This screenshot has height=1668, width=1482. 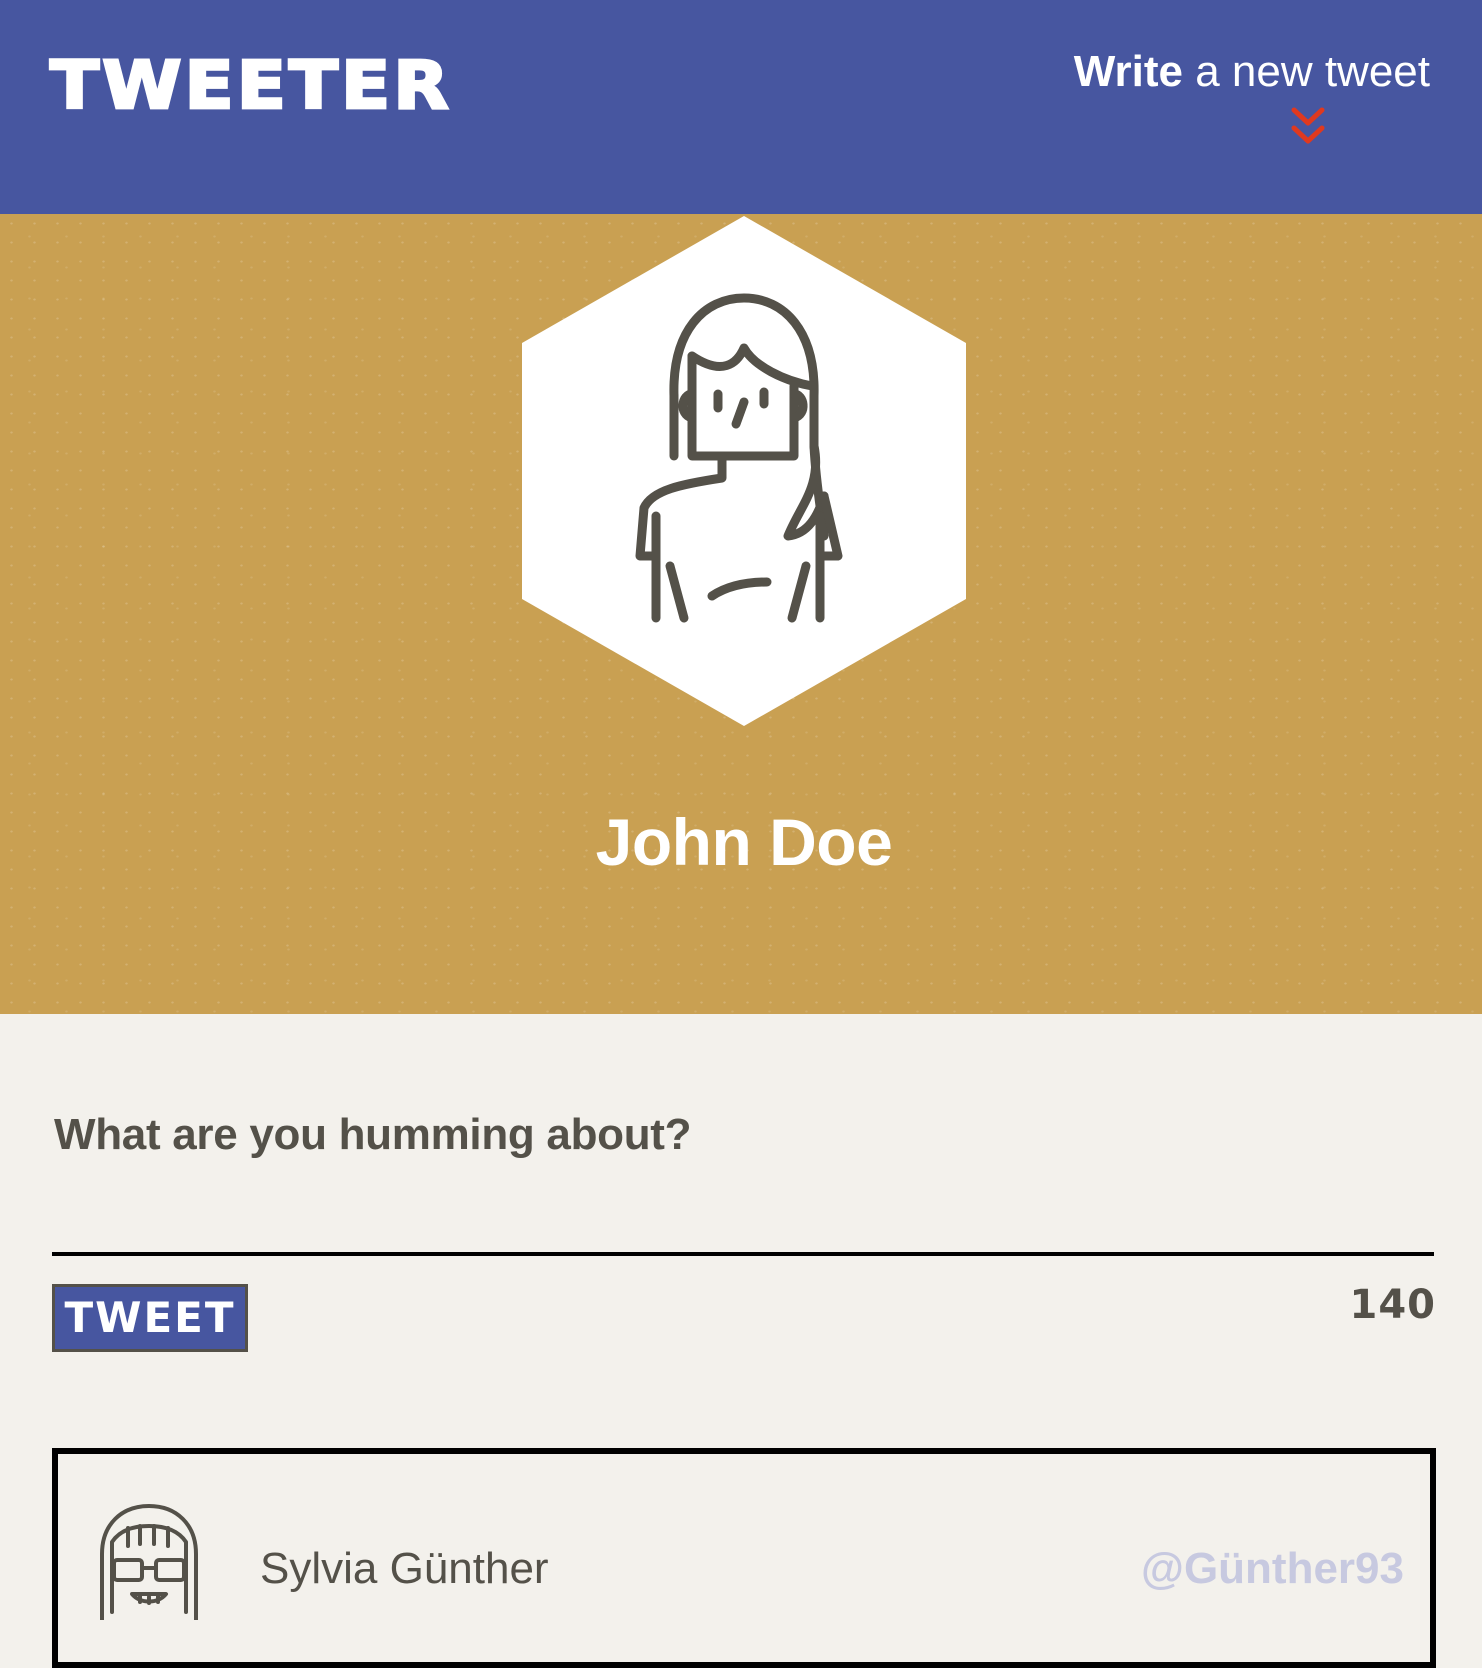 What do you see at coordinates (373, 1134) in the screenshot?
I see `compose-label: What are you humming about?` at bounding box center [373, 1134].